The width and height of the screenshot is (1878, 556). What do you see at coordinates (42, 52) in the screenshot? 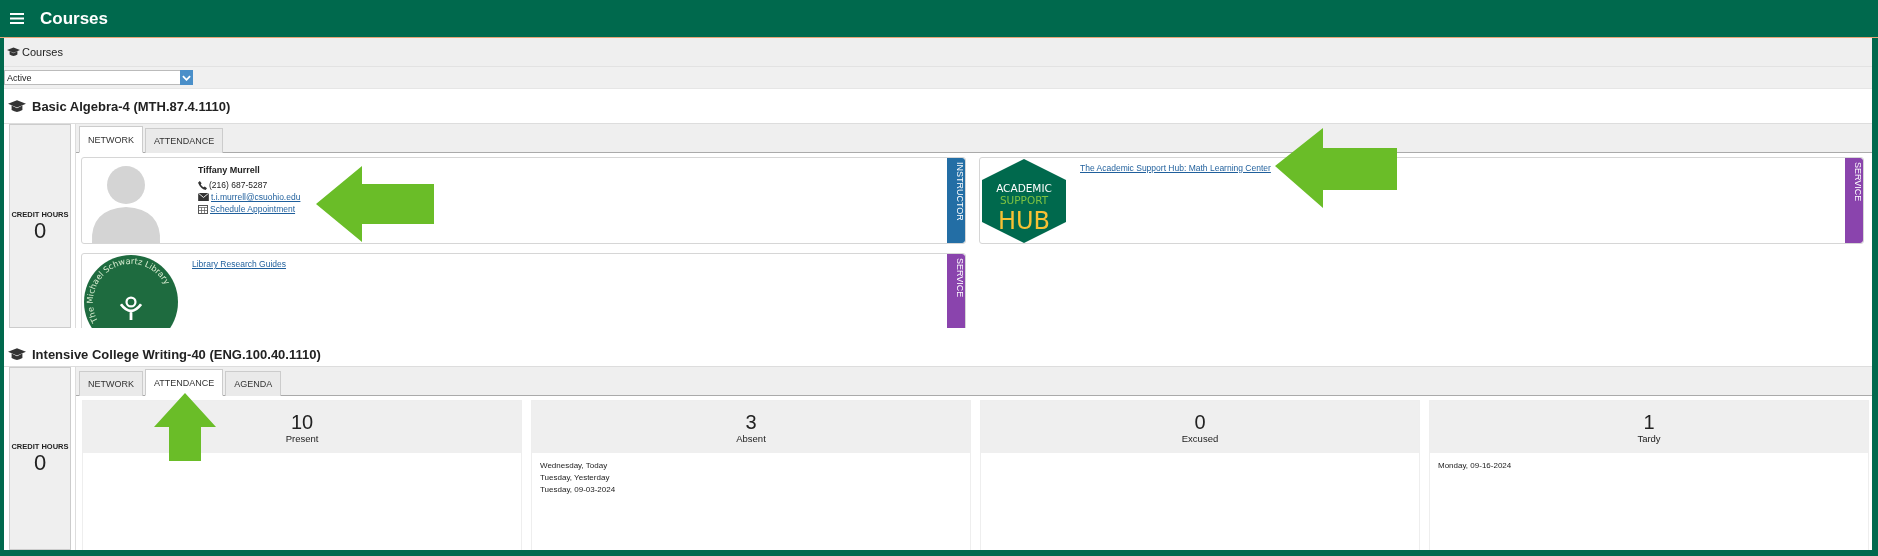
I see `breadcrumb-label: Courses` at bounding box center [42, 52].